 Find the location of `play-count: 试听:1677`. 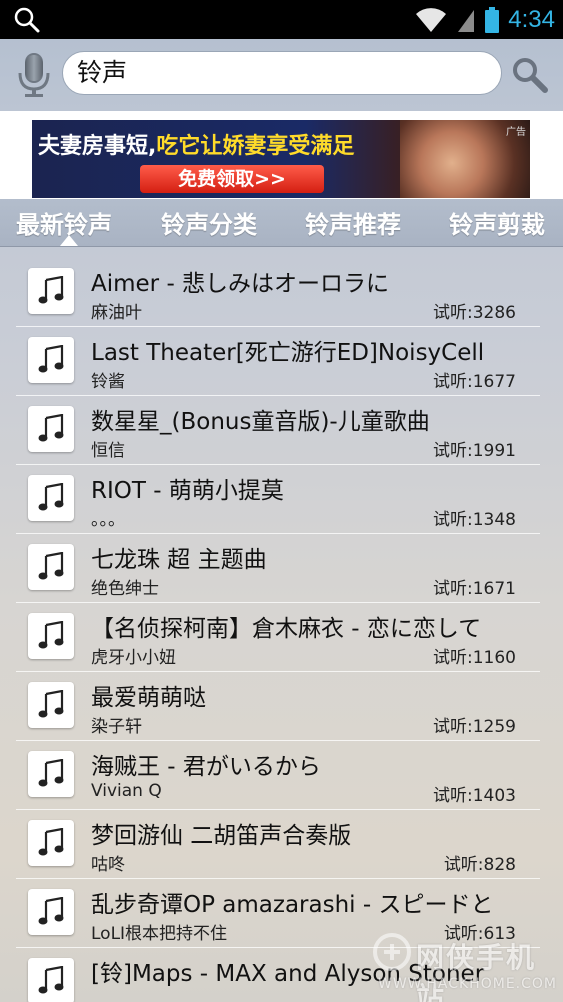

play-count: 试听:1677 is located at coordinates (474, 382).